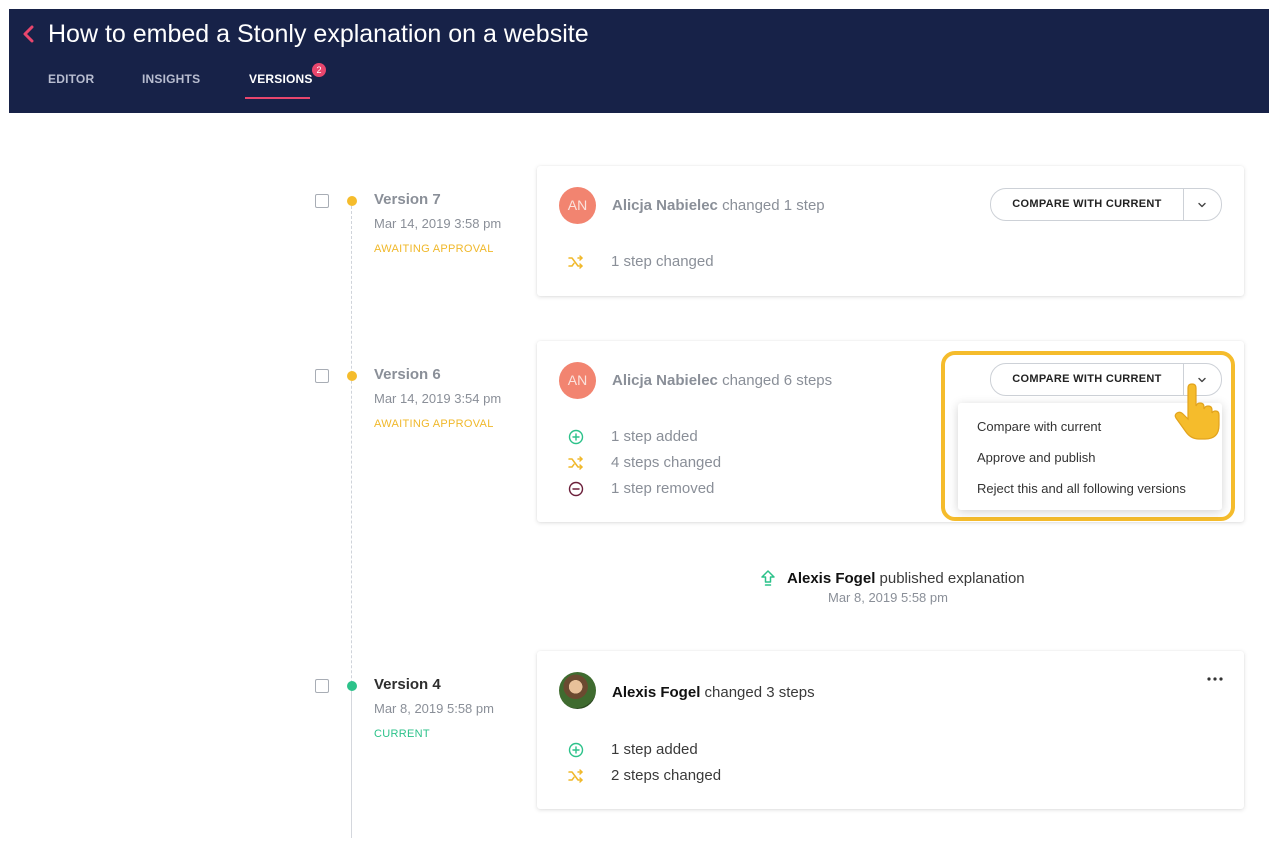 The image size is (1280, 856). Describe the element at coordinates (407, 199) in the screenshot. I see `version-7-name: Version 7` at that location.